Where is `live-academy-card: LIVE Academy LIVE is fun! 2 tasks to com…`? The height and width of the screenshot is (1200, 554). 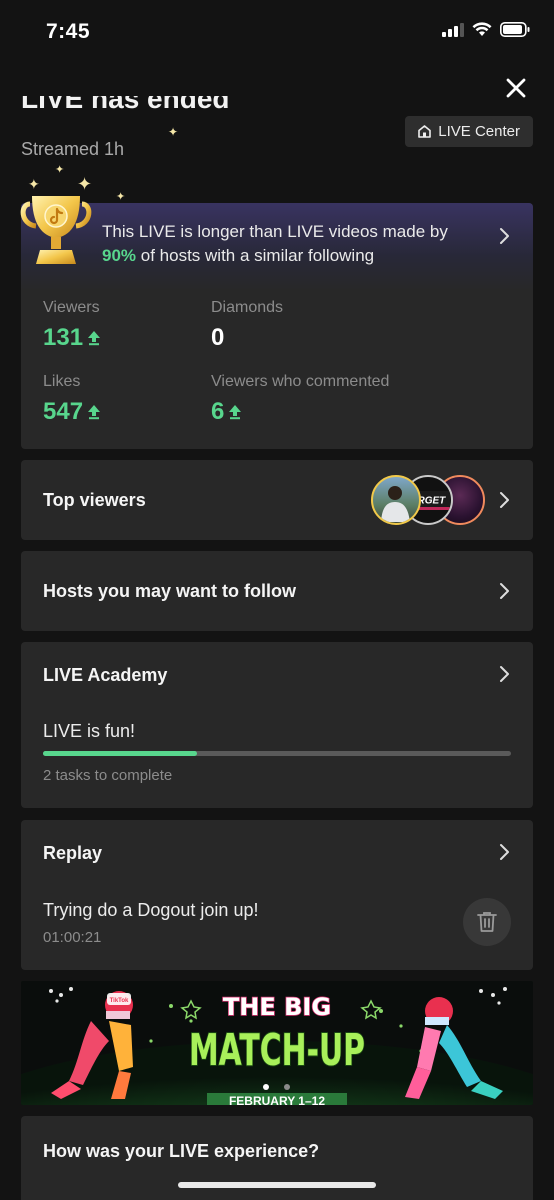
live-academy-card: LIVE Academy LIVE is fun! 2 tasks to com… is located at coordinates (277, 725).